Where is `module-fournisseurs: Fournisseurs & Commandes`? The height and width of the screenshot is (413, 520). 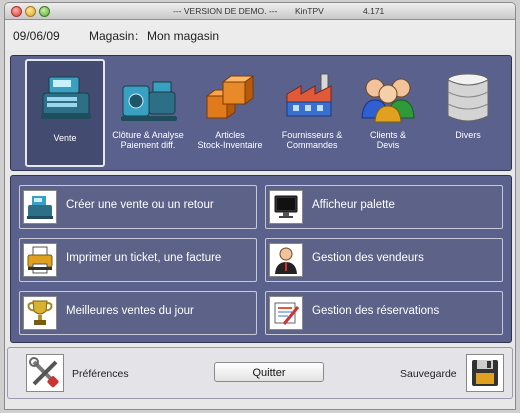
module-fournisseurs: Fournisseurs & Commandes is located at coordinates (312, 113).